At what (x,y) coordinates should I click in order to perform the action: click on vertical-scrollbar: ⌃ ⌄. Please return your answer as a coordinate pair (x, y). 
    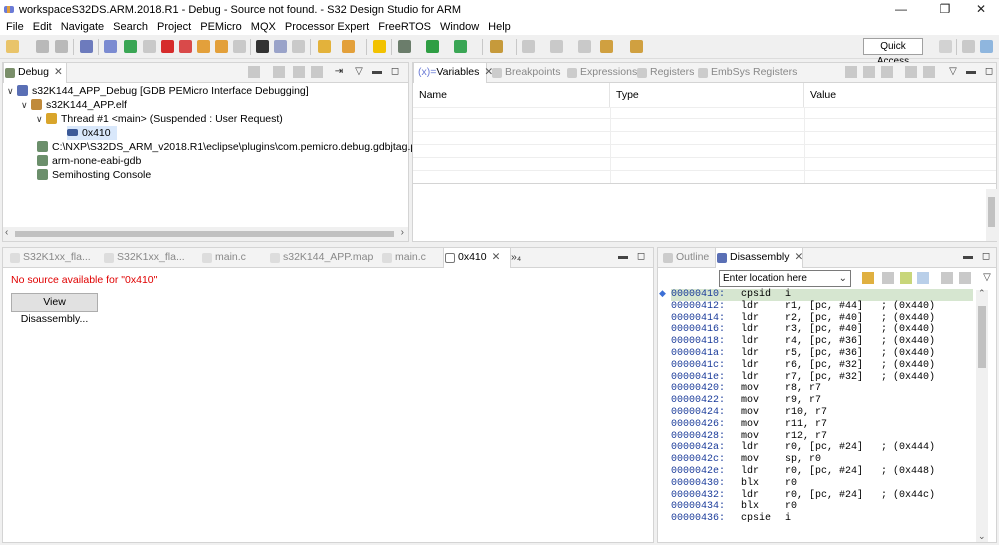
    Looking at the image, I should click on (982, 415).